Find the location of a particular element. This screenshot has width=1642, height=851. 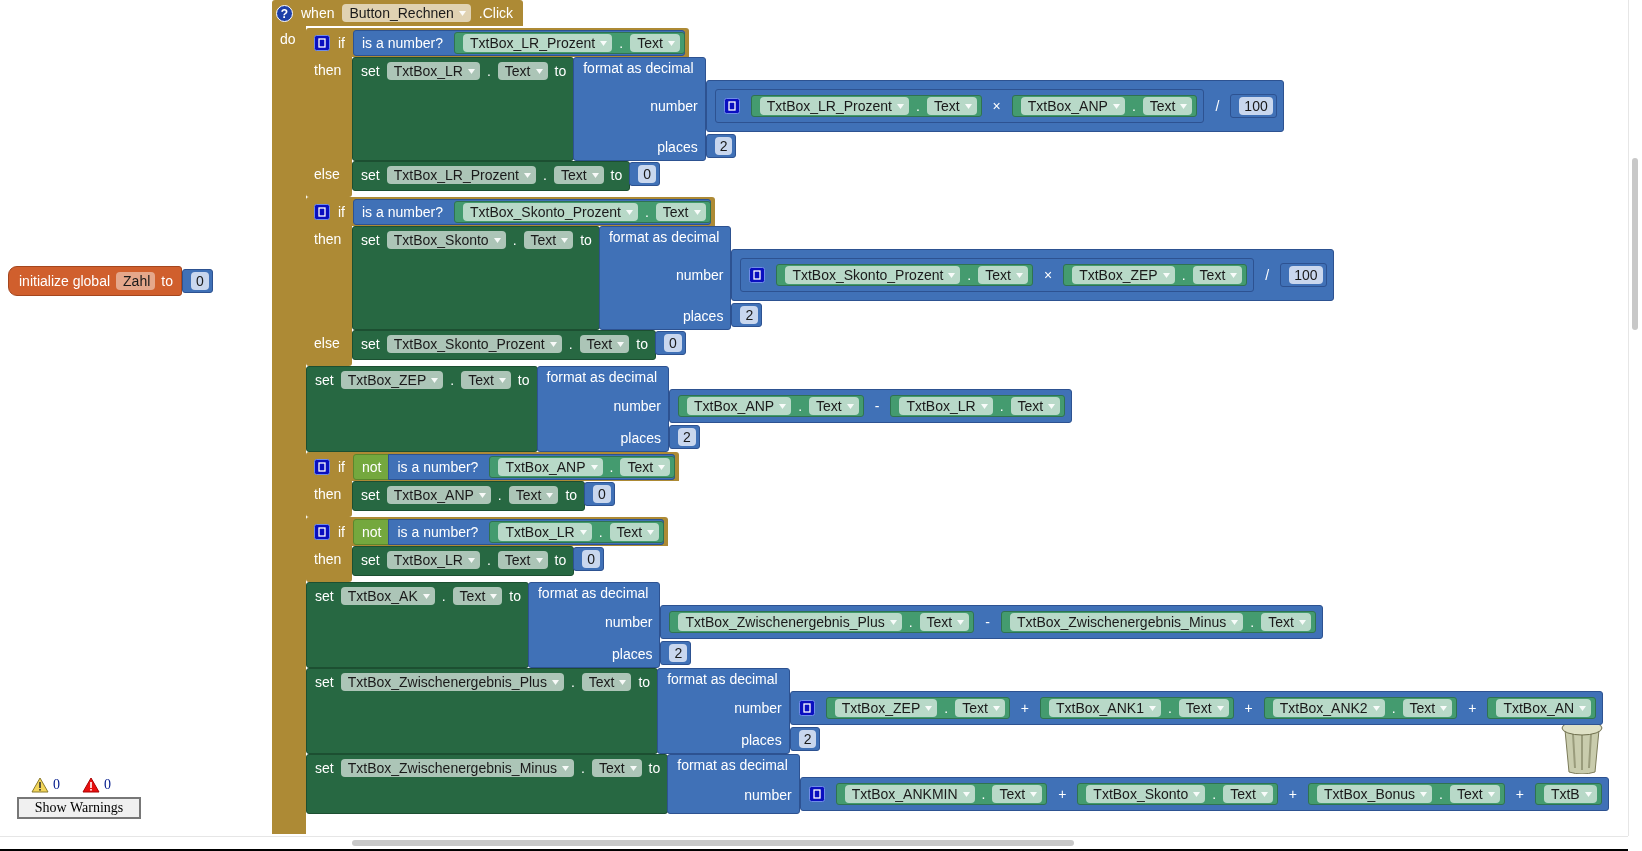

dropdown-field: TxtBox_AN is located at coordinates (1544, 708).